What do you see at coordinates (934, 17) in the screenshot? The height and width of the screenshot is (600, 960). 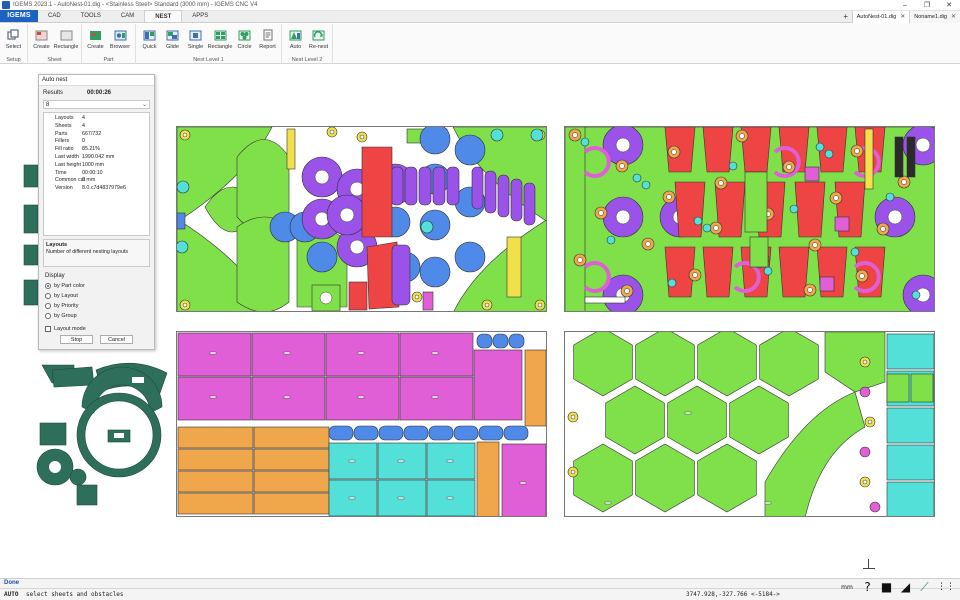 I see `doc-tab-noname1: Noname1.dig ✕` at bounding box center [934, 17].